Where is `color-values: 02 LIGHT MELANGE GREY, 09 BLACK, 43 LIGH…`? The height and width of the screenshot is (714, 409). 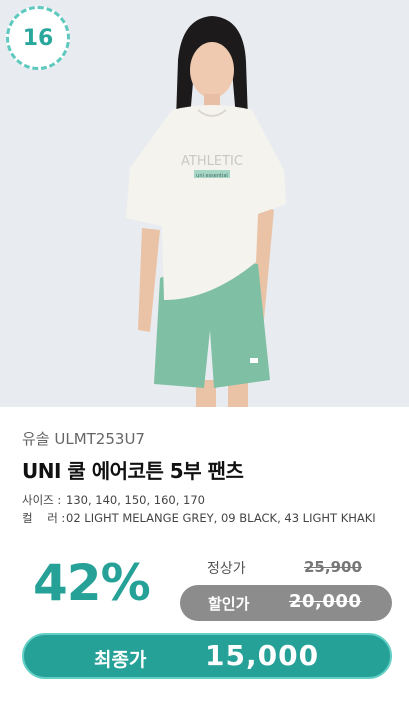 color-values: 02 LIGHT MELANGE GREY, 09 BLACK, 43 LIGH… is located at coordinates (221, 518).